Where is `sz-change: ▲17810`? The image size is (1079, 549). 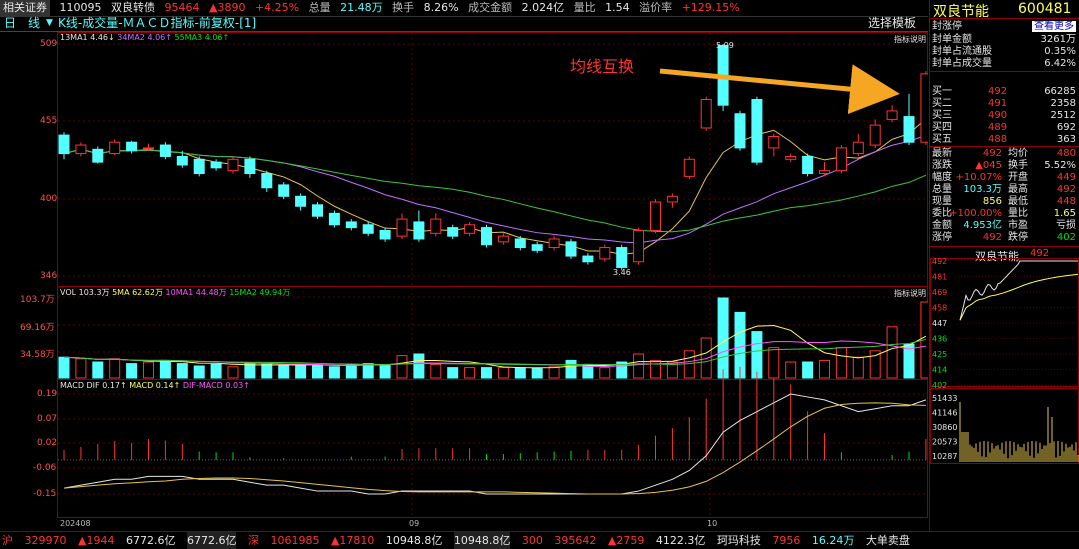 sz-change: ▲17810 is located at coordinates (352, 540).